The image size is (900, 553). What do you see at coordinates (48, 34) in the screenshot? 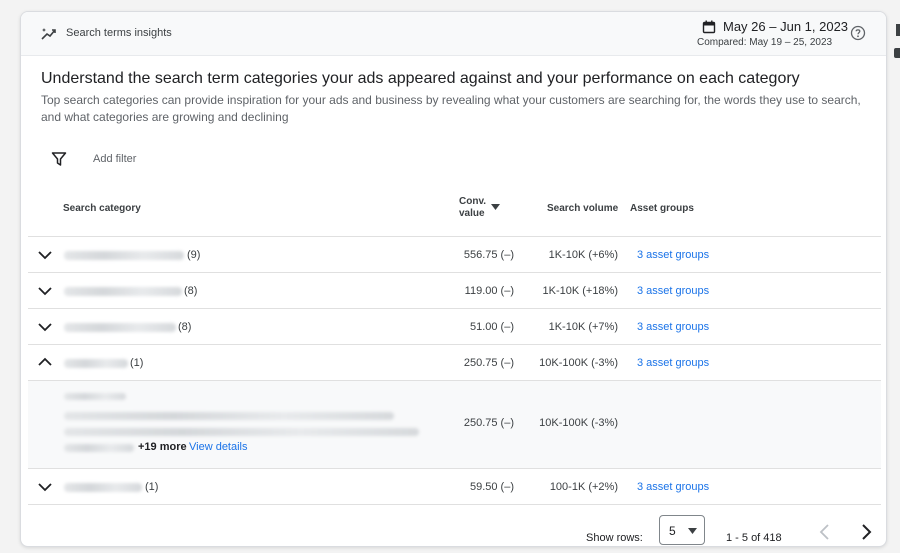
I see `trending-up-sparkle-icon` at bounding box center [48, 34].